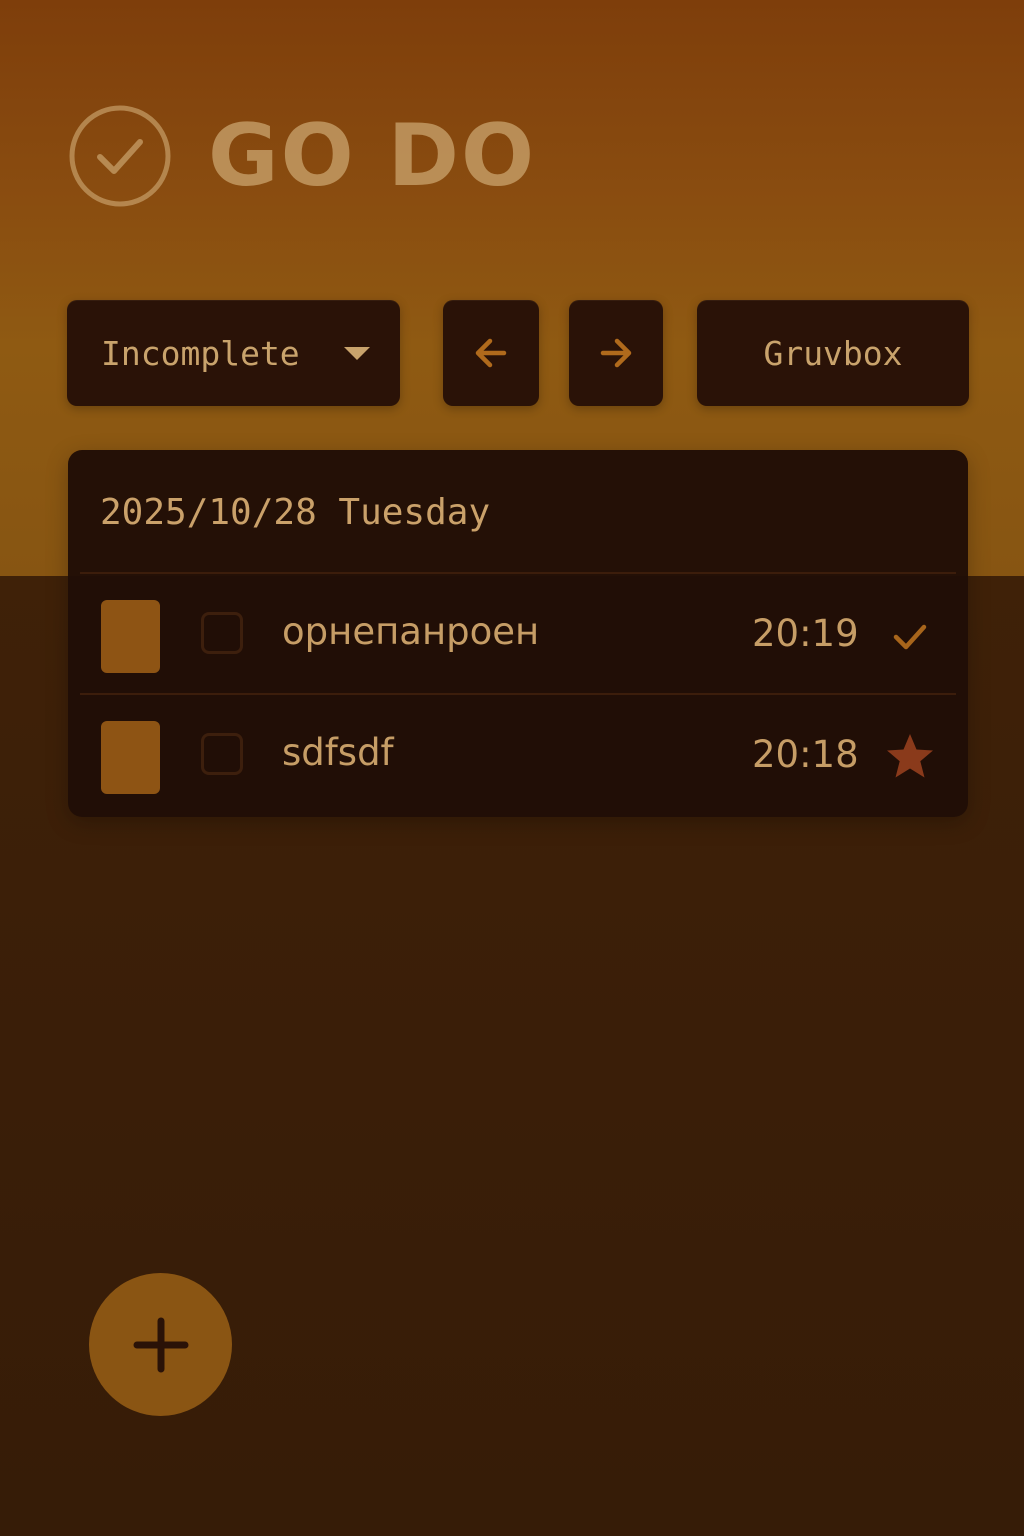 This screenshot has width=1024, height=1536. I want to click on task-title: орнепанроен, so click(411, 631).